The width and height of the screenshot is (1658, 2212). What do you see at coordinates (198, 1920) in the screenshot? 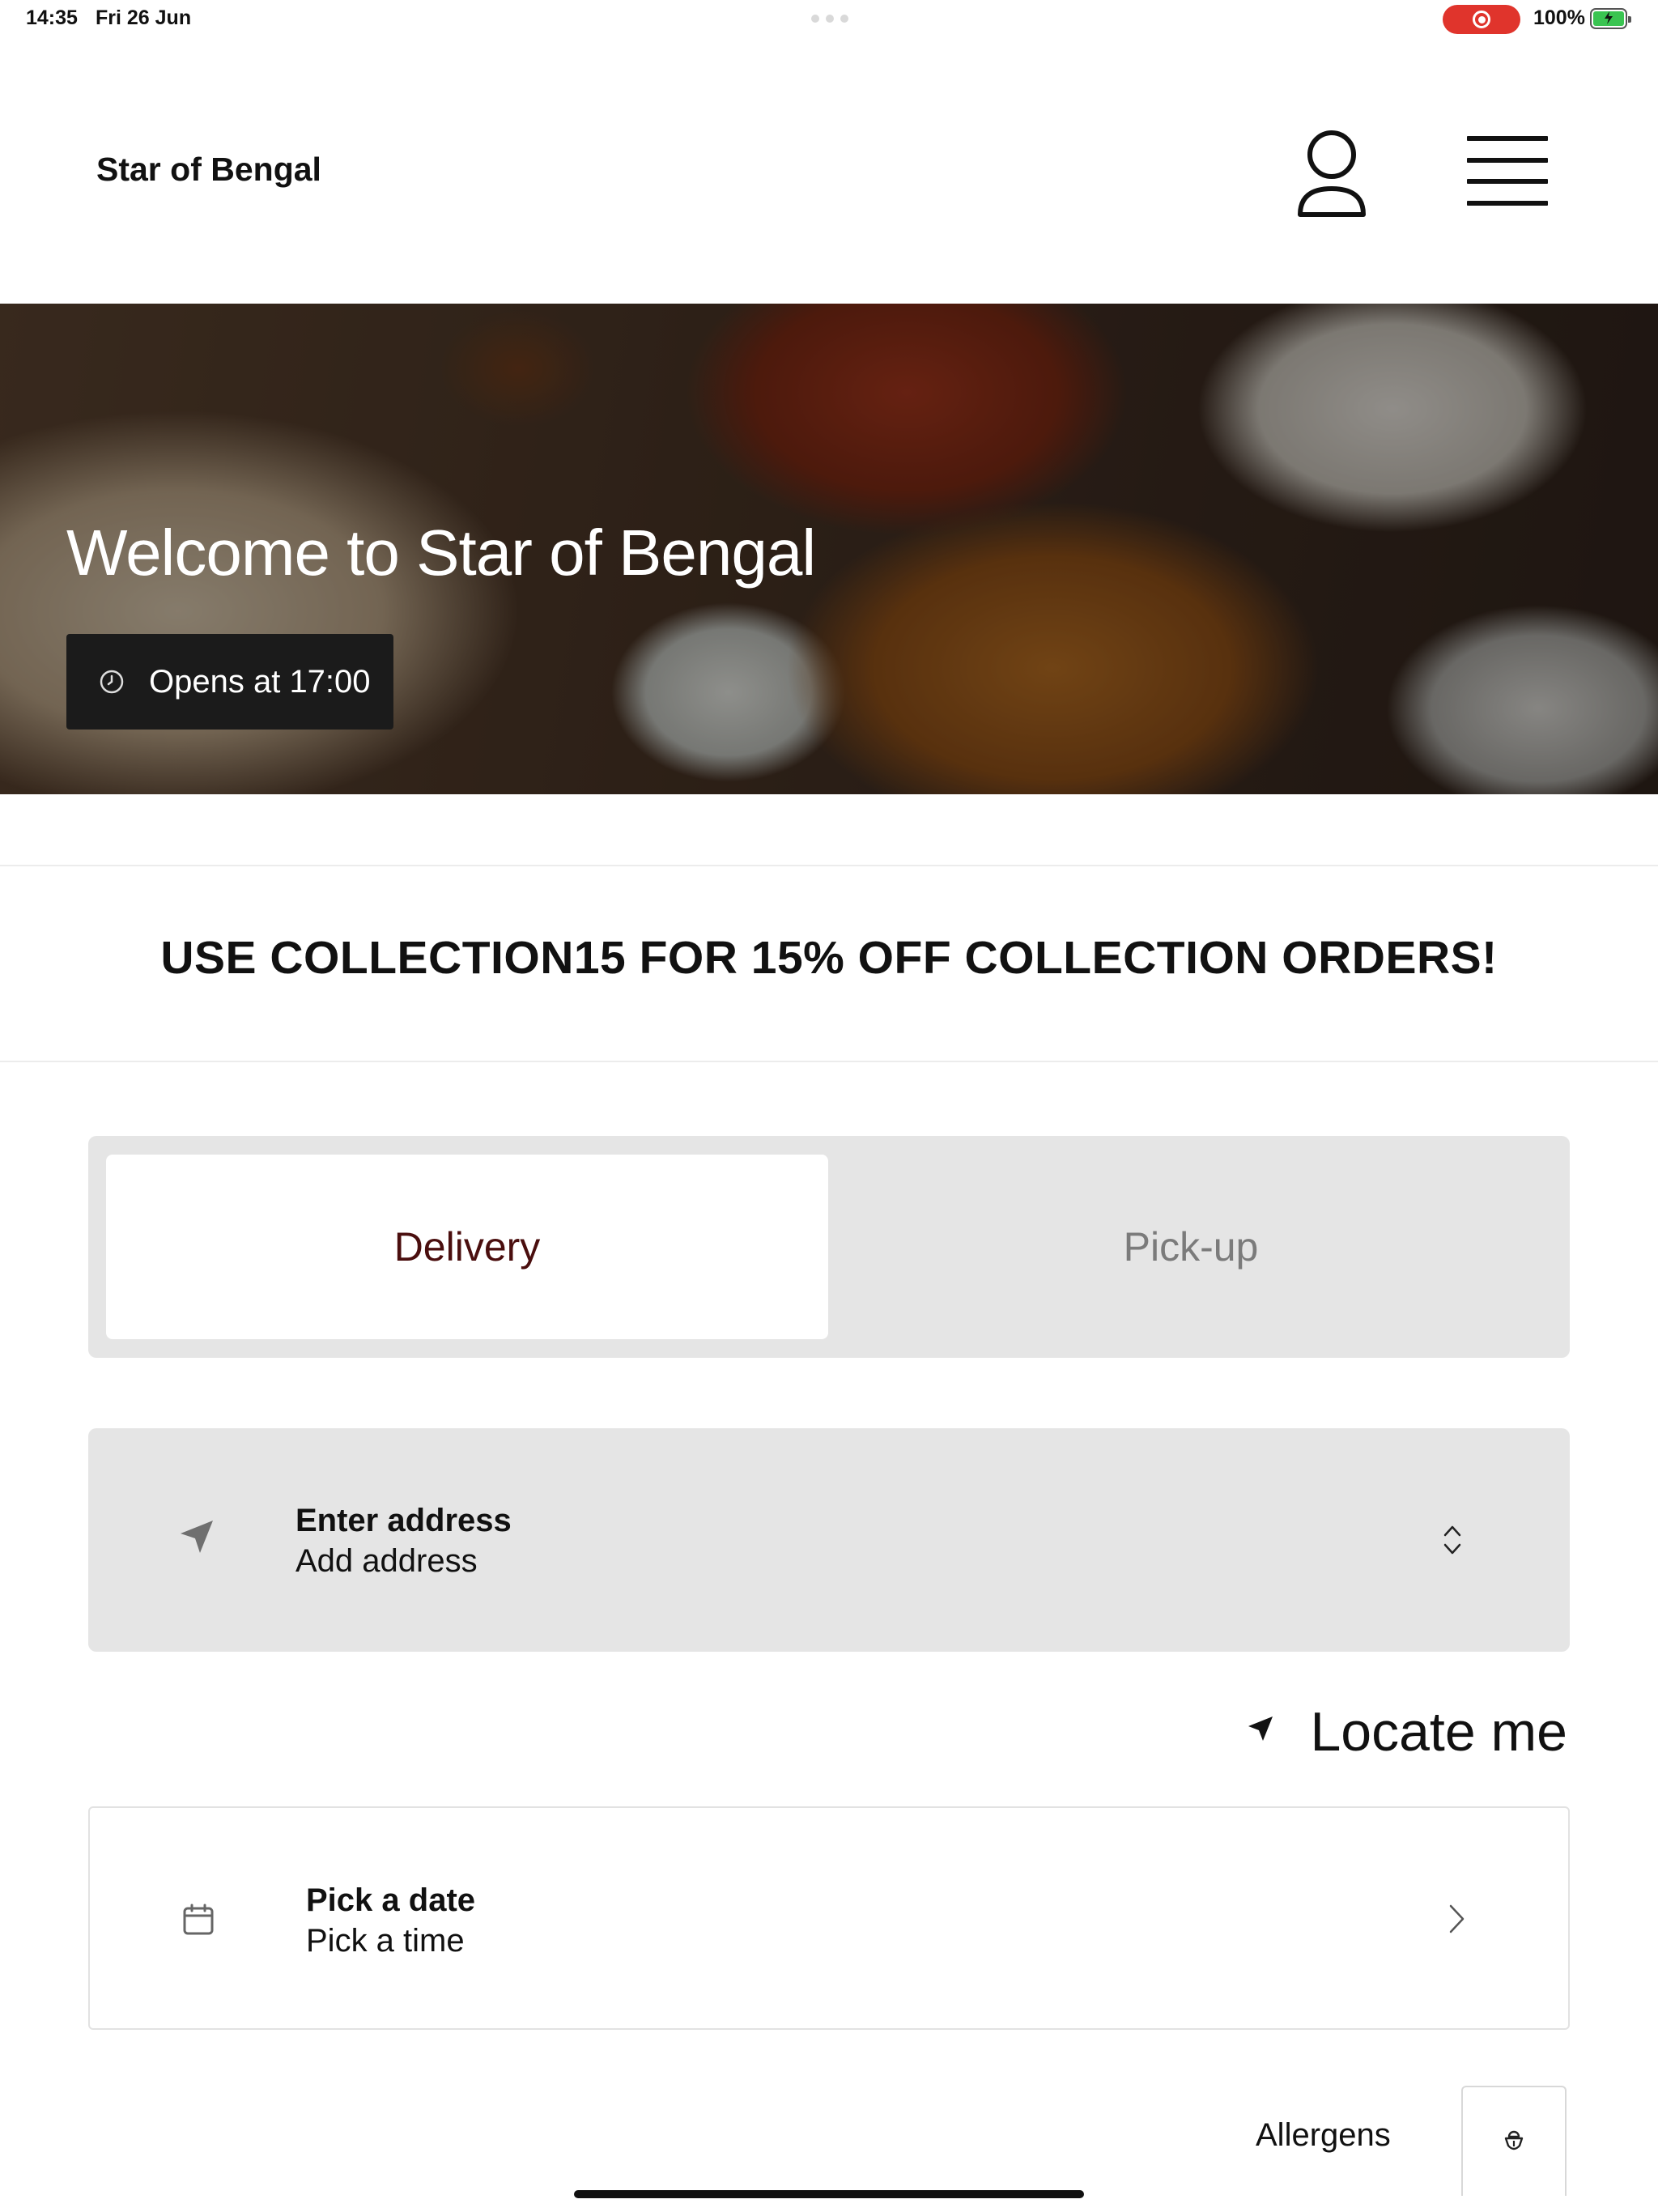
I see `calendar-icon` at bounding box center [198, 1920].